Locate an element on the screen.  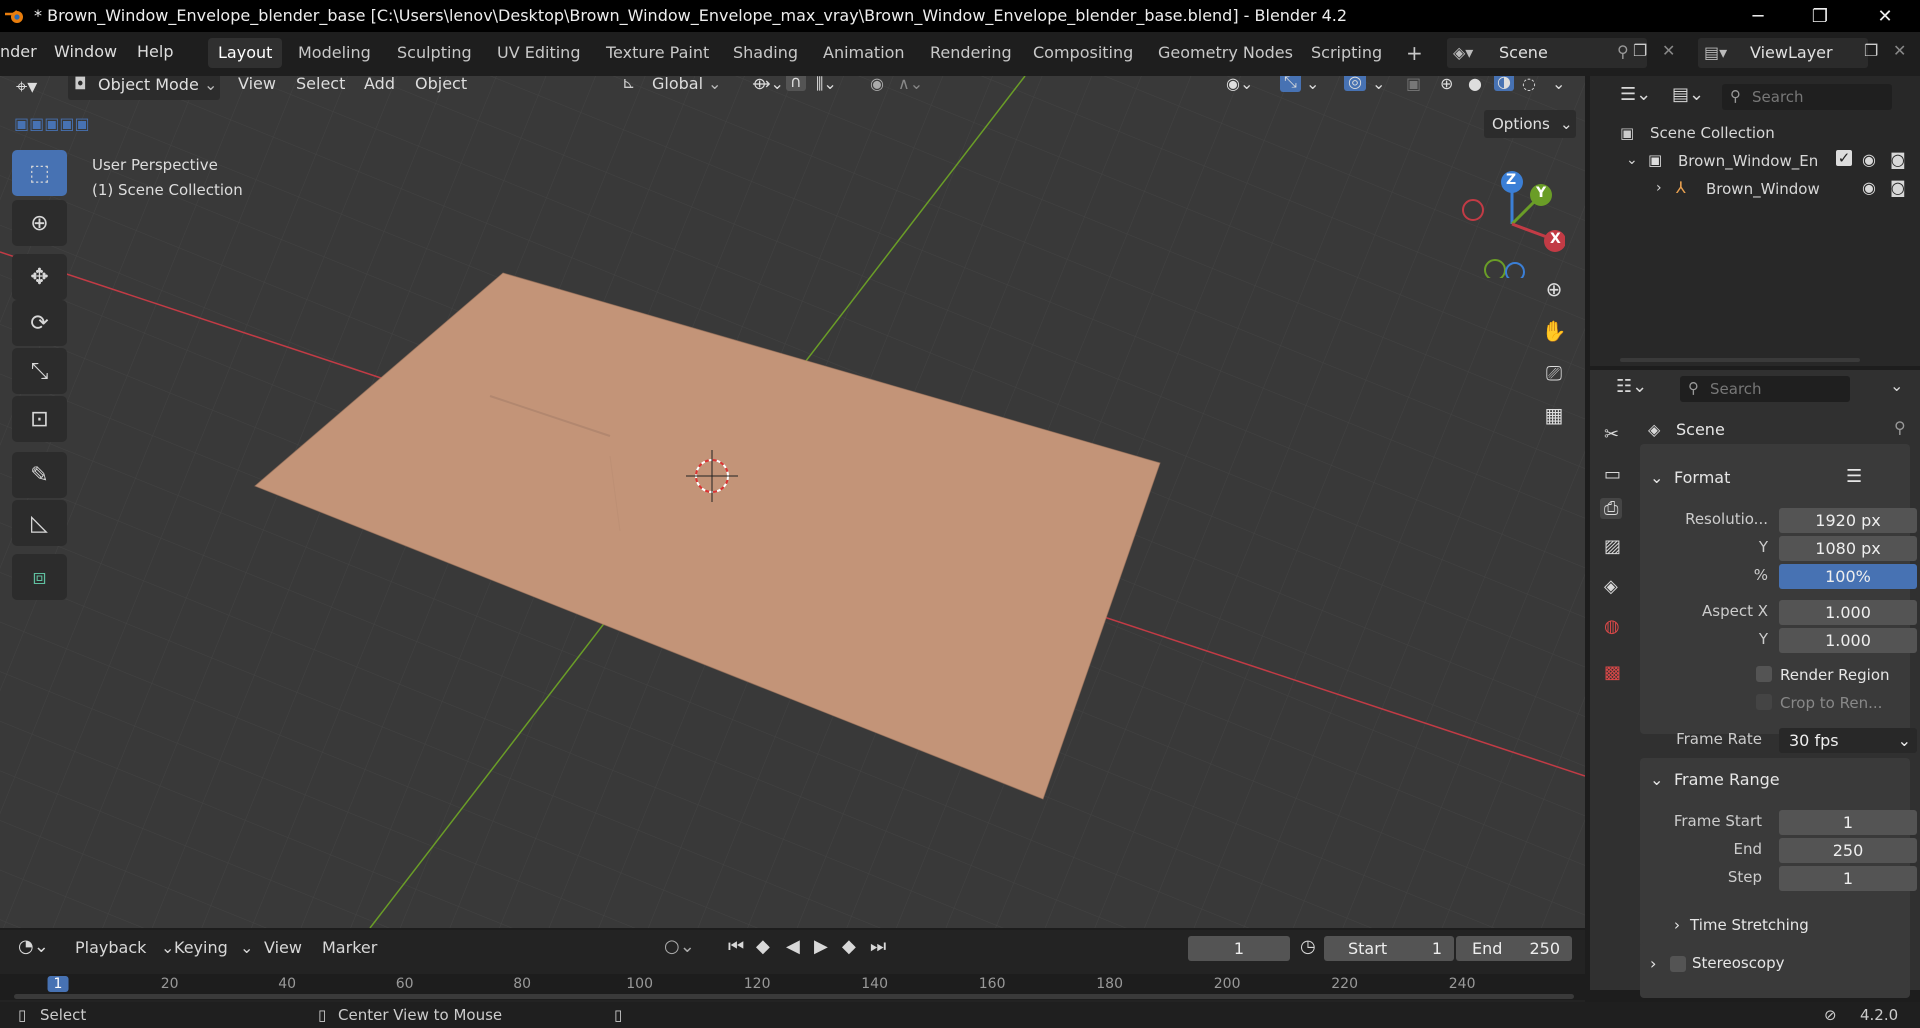
stereoscopy-checkbox is located at coordinates (1678, 964).